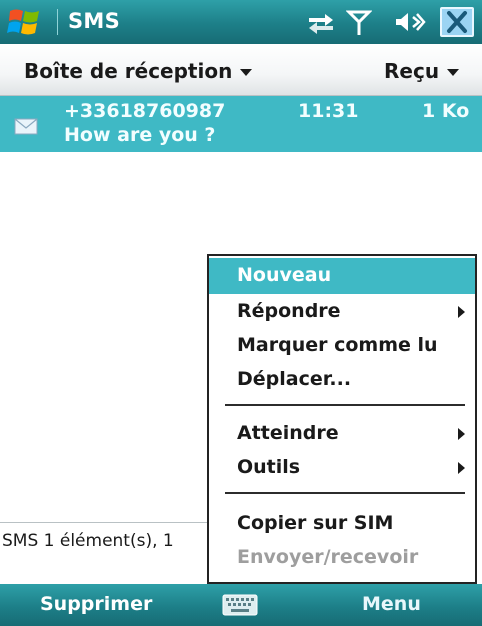  What do you see at coordinates (26, 22) in the screenshot?
I see `windows-start-icon` at bounding box center [26, 22].